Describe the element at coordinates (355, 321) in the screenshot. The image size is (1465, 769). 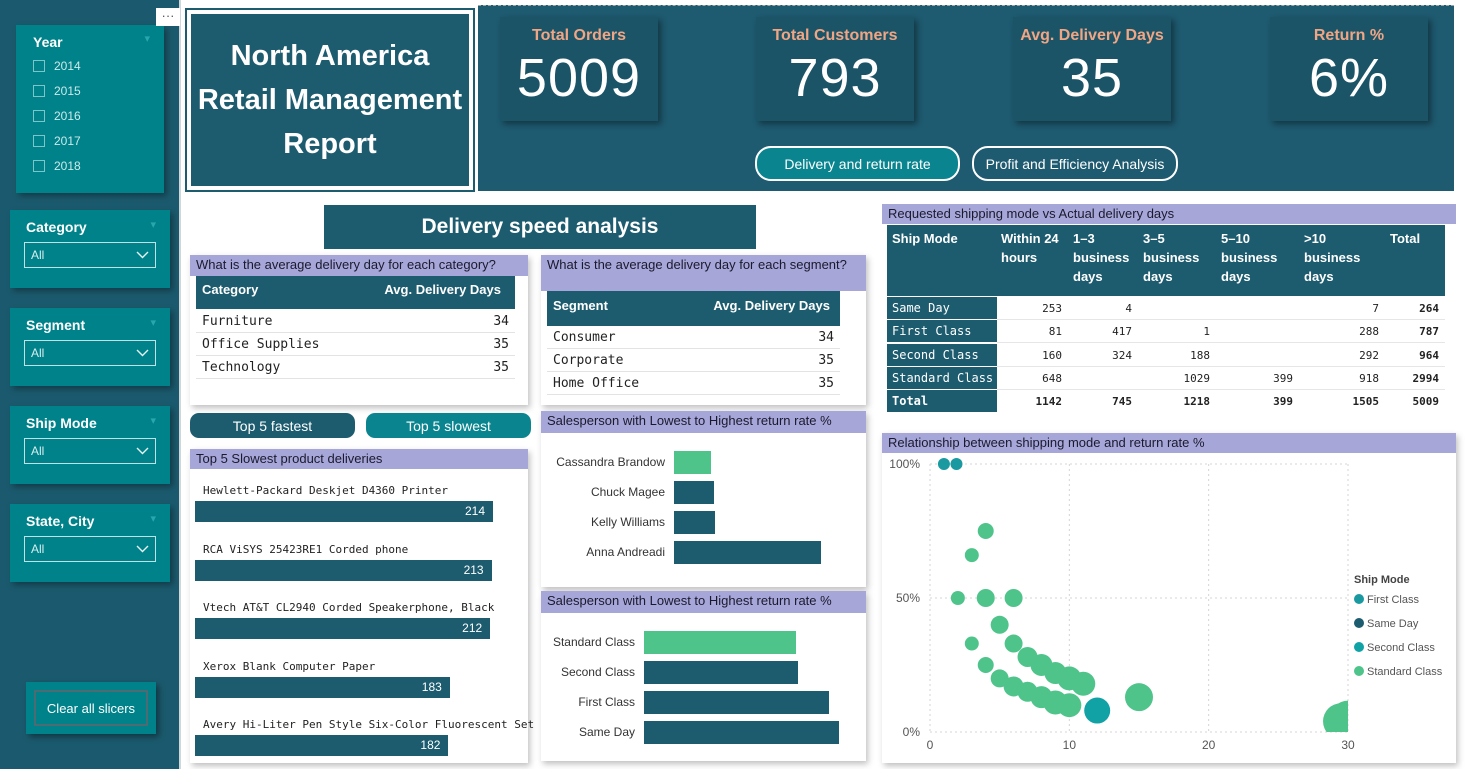
I see `table-row: Furniture 34` at that location.